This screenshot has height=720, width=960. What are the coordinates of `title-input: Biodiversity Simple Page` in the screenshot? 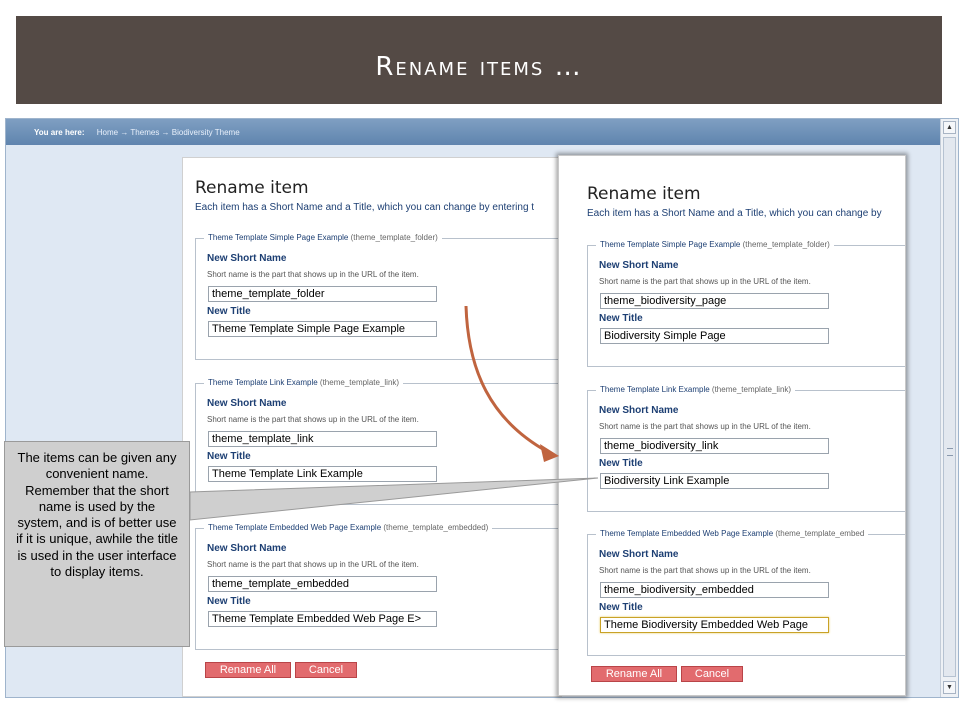 It's located at (714, 336).